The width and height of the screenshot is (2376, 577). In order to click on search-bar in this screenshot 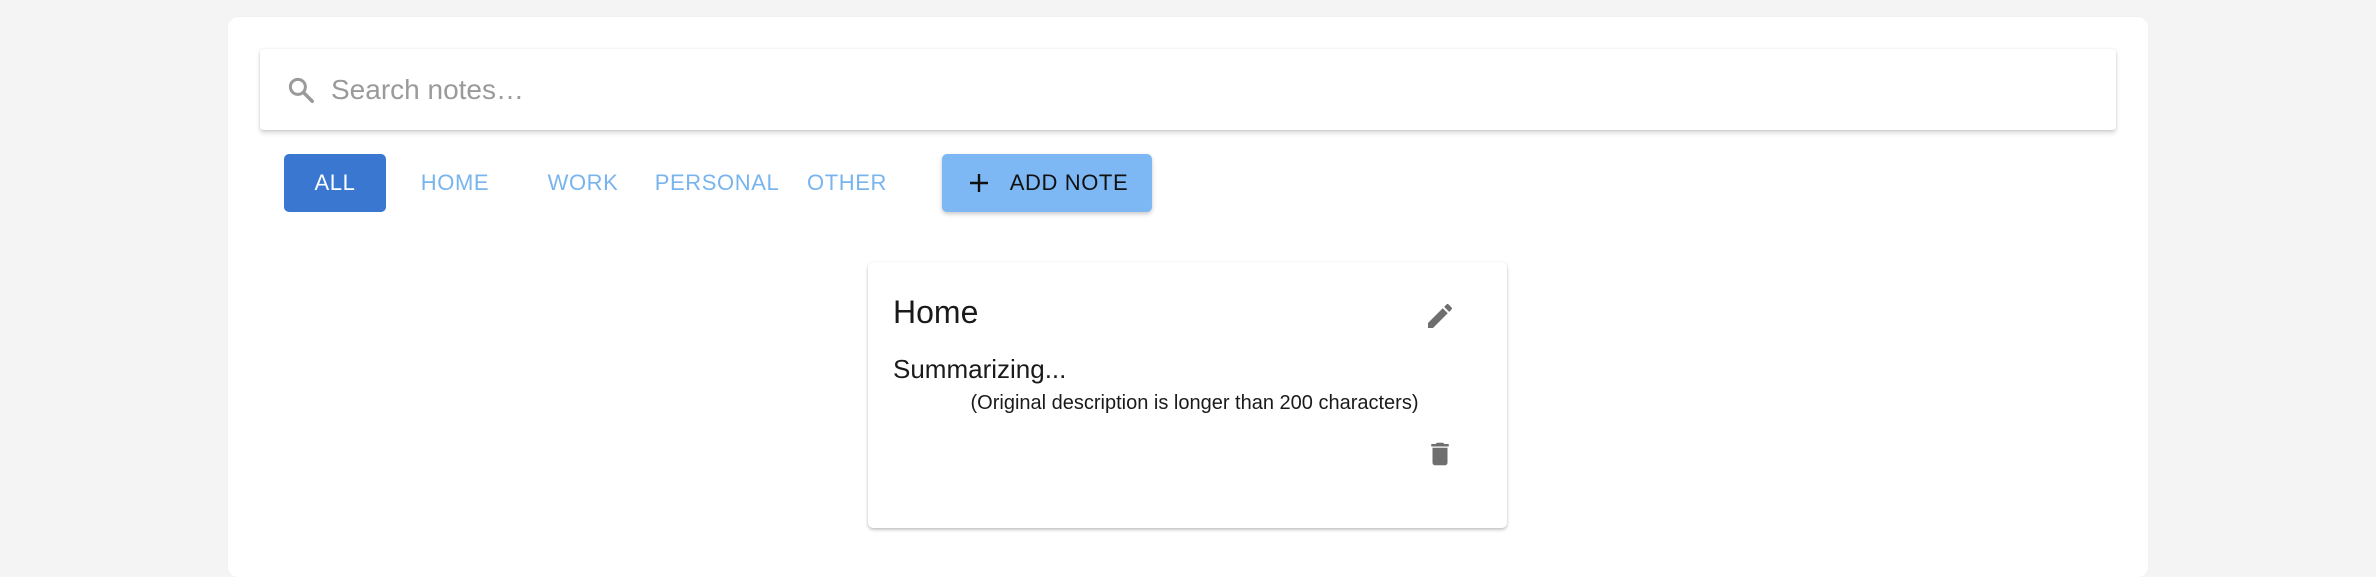, I will do `click(1188, 89)`.